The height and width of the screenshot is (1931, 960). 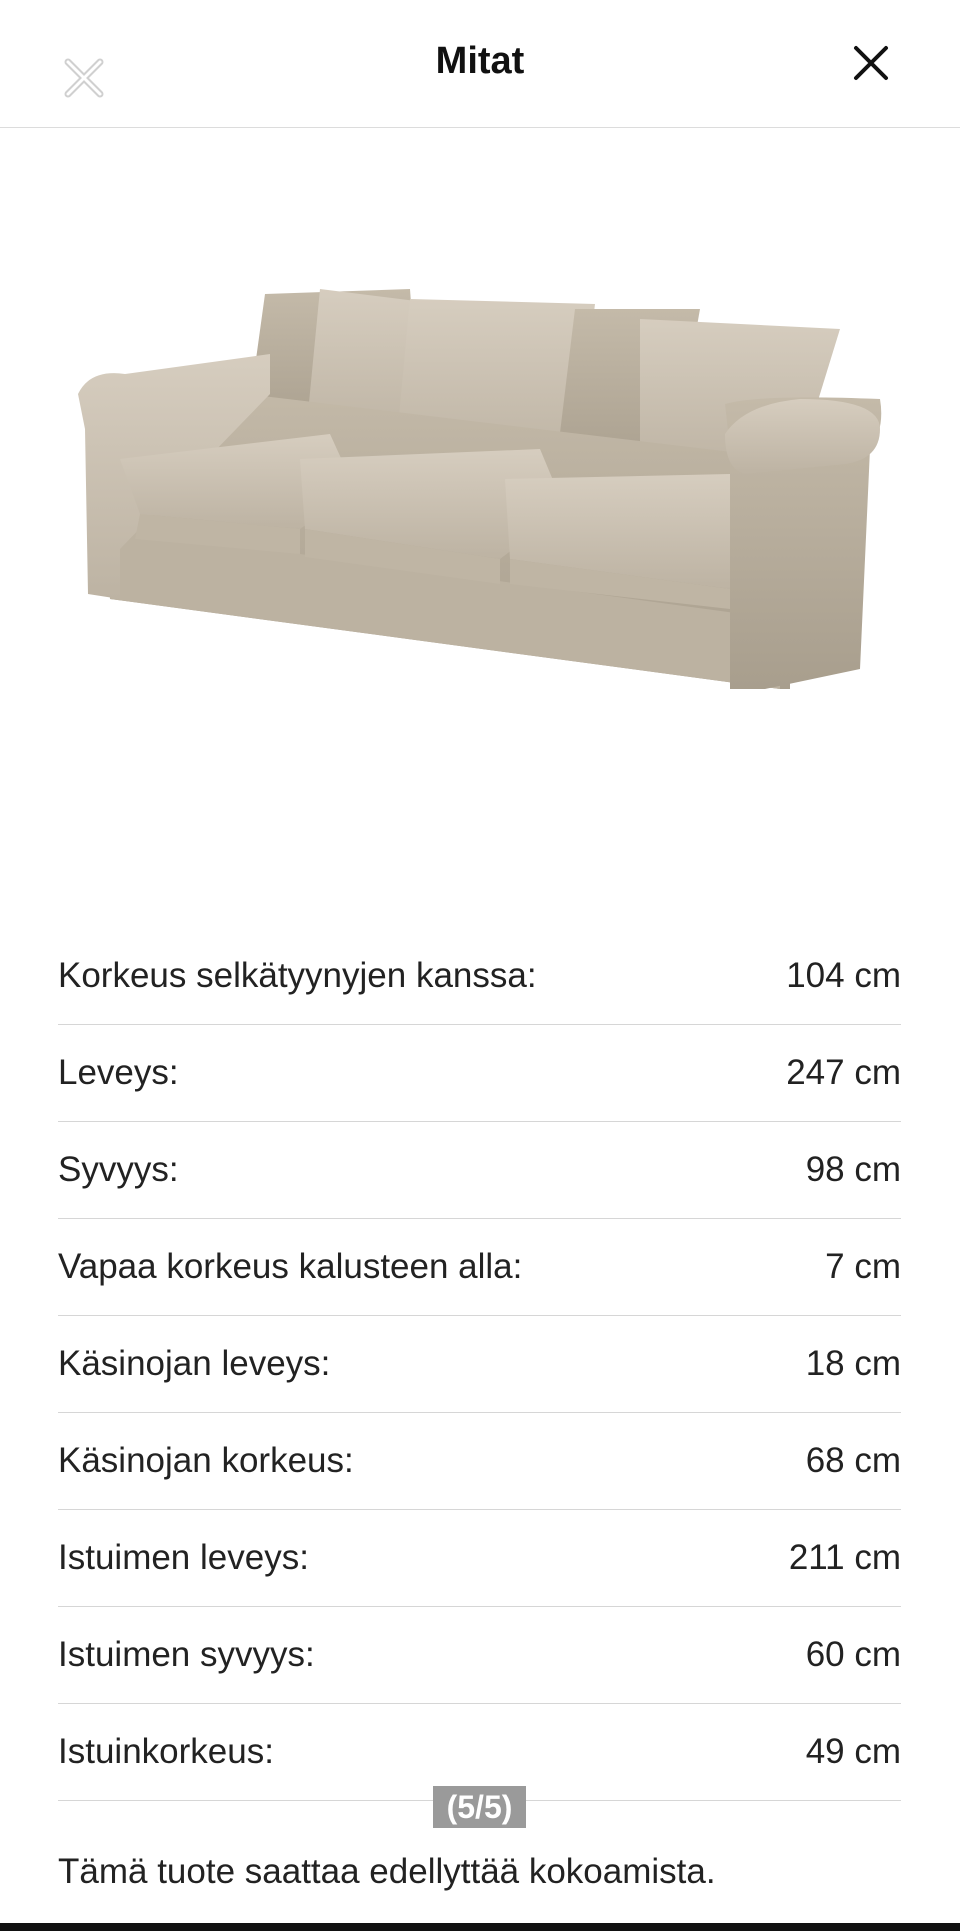 I want to click on dimension-row: Leveys: 247 cm, so click(x=479, y=1073).